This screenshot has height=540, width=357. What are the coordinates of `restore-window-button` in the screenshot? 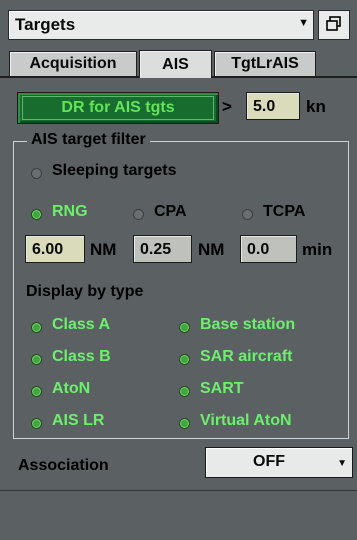 It's located at (334, 25).